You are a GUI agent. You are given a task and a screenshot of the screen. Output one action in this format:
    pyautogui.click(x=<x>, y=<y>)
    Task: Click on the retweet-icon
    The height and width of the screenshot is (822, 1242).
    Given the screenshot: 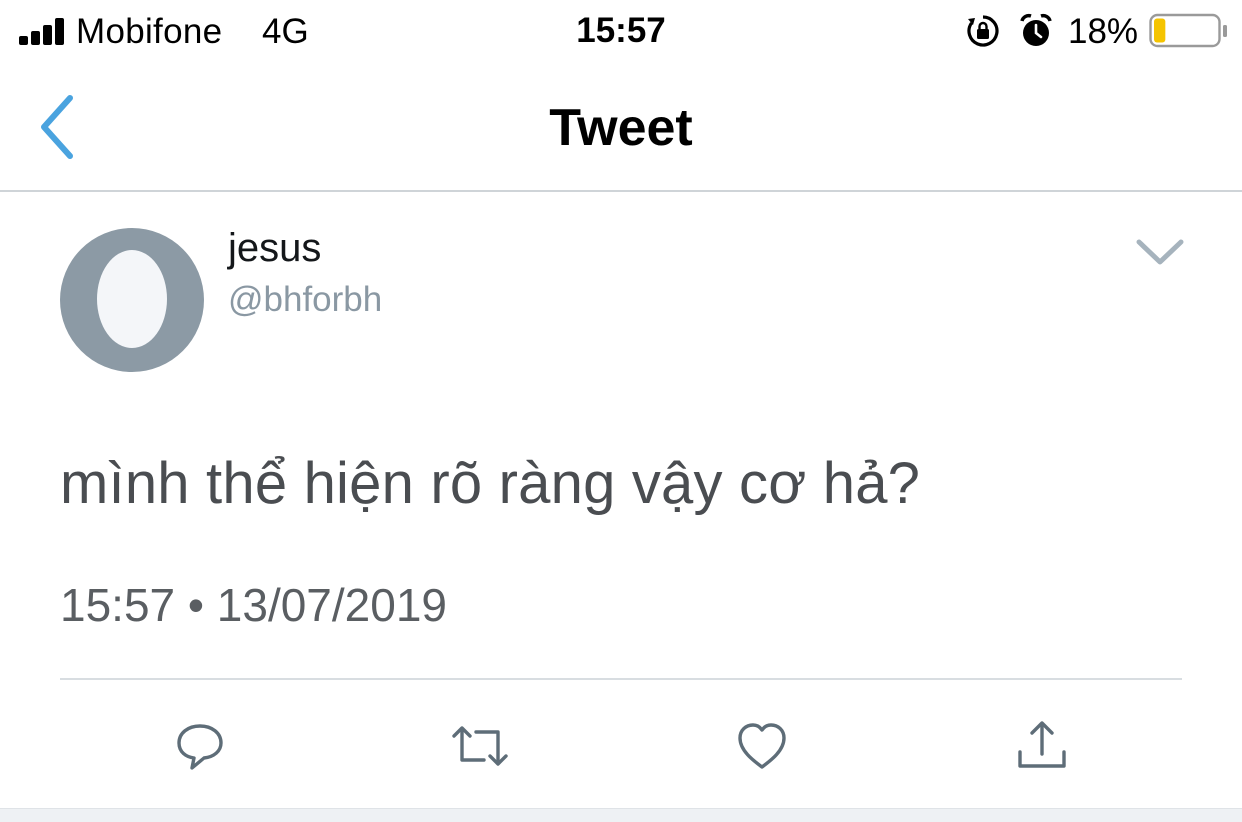 What is the action you would take?
    pyautogui.click(x=480, y=746)
    